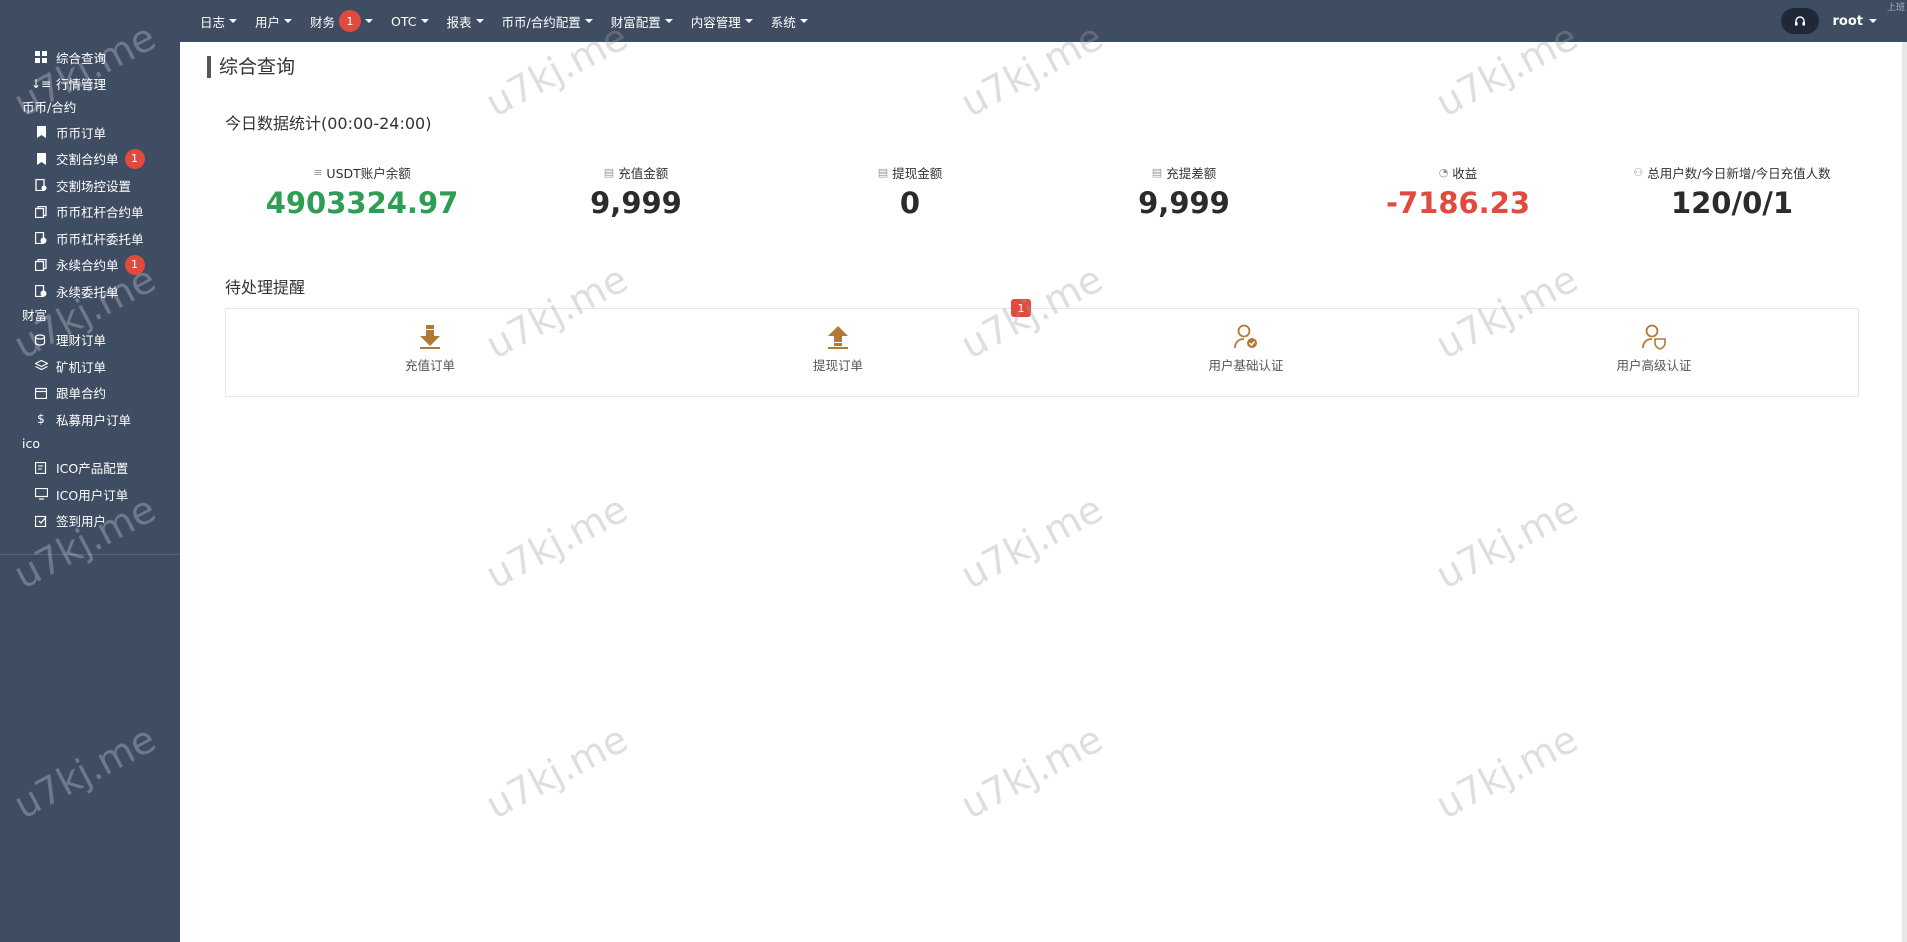 This screenshot has width=1907, height=942. Describe the element at coordinates (274, 21) in the screenshot. I see `nav-users: 用户` at that location.